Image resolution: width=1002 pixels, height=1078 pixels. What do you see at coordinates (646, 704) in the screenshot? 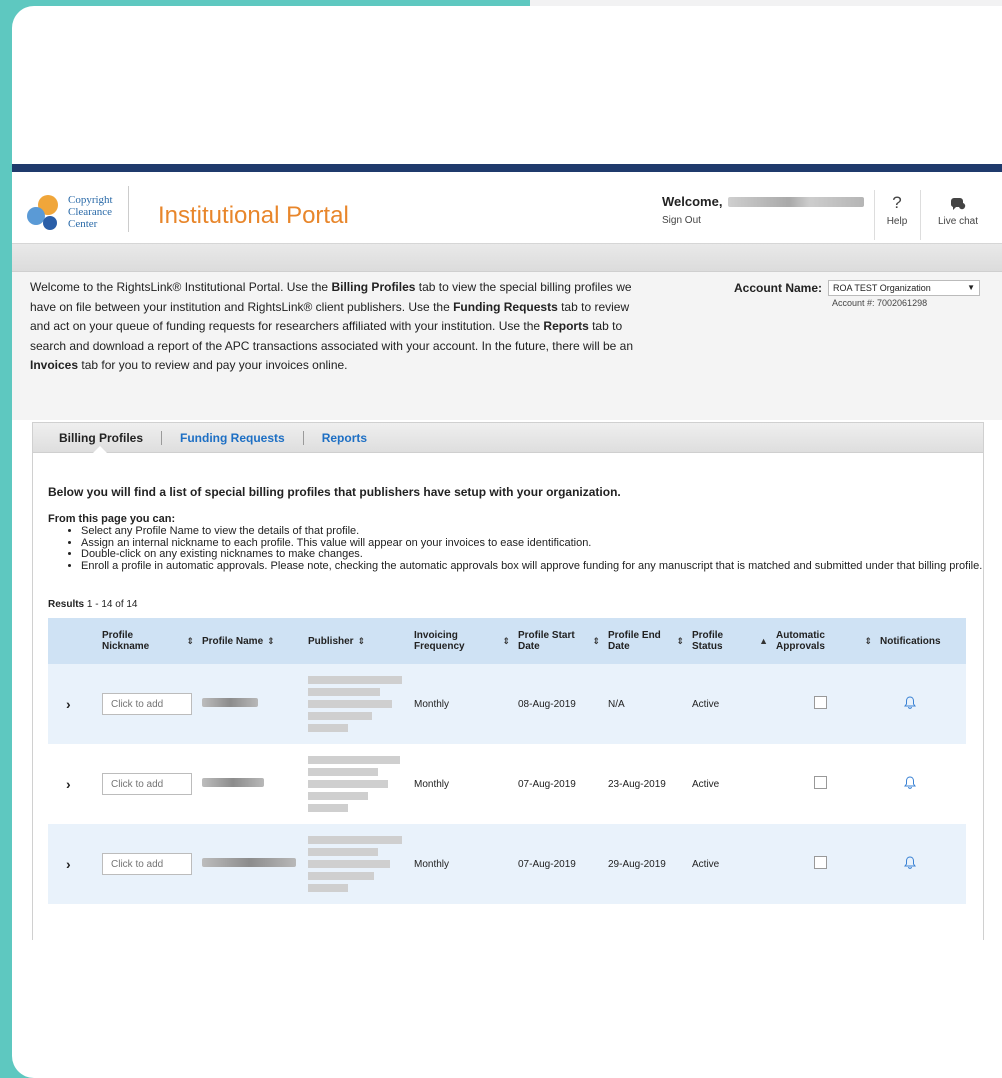
I see `end-date-cell: N/A` at bounding box center [646, 704].